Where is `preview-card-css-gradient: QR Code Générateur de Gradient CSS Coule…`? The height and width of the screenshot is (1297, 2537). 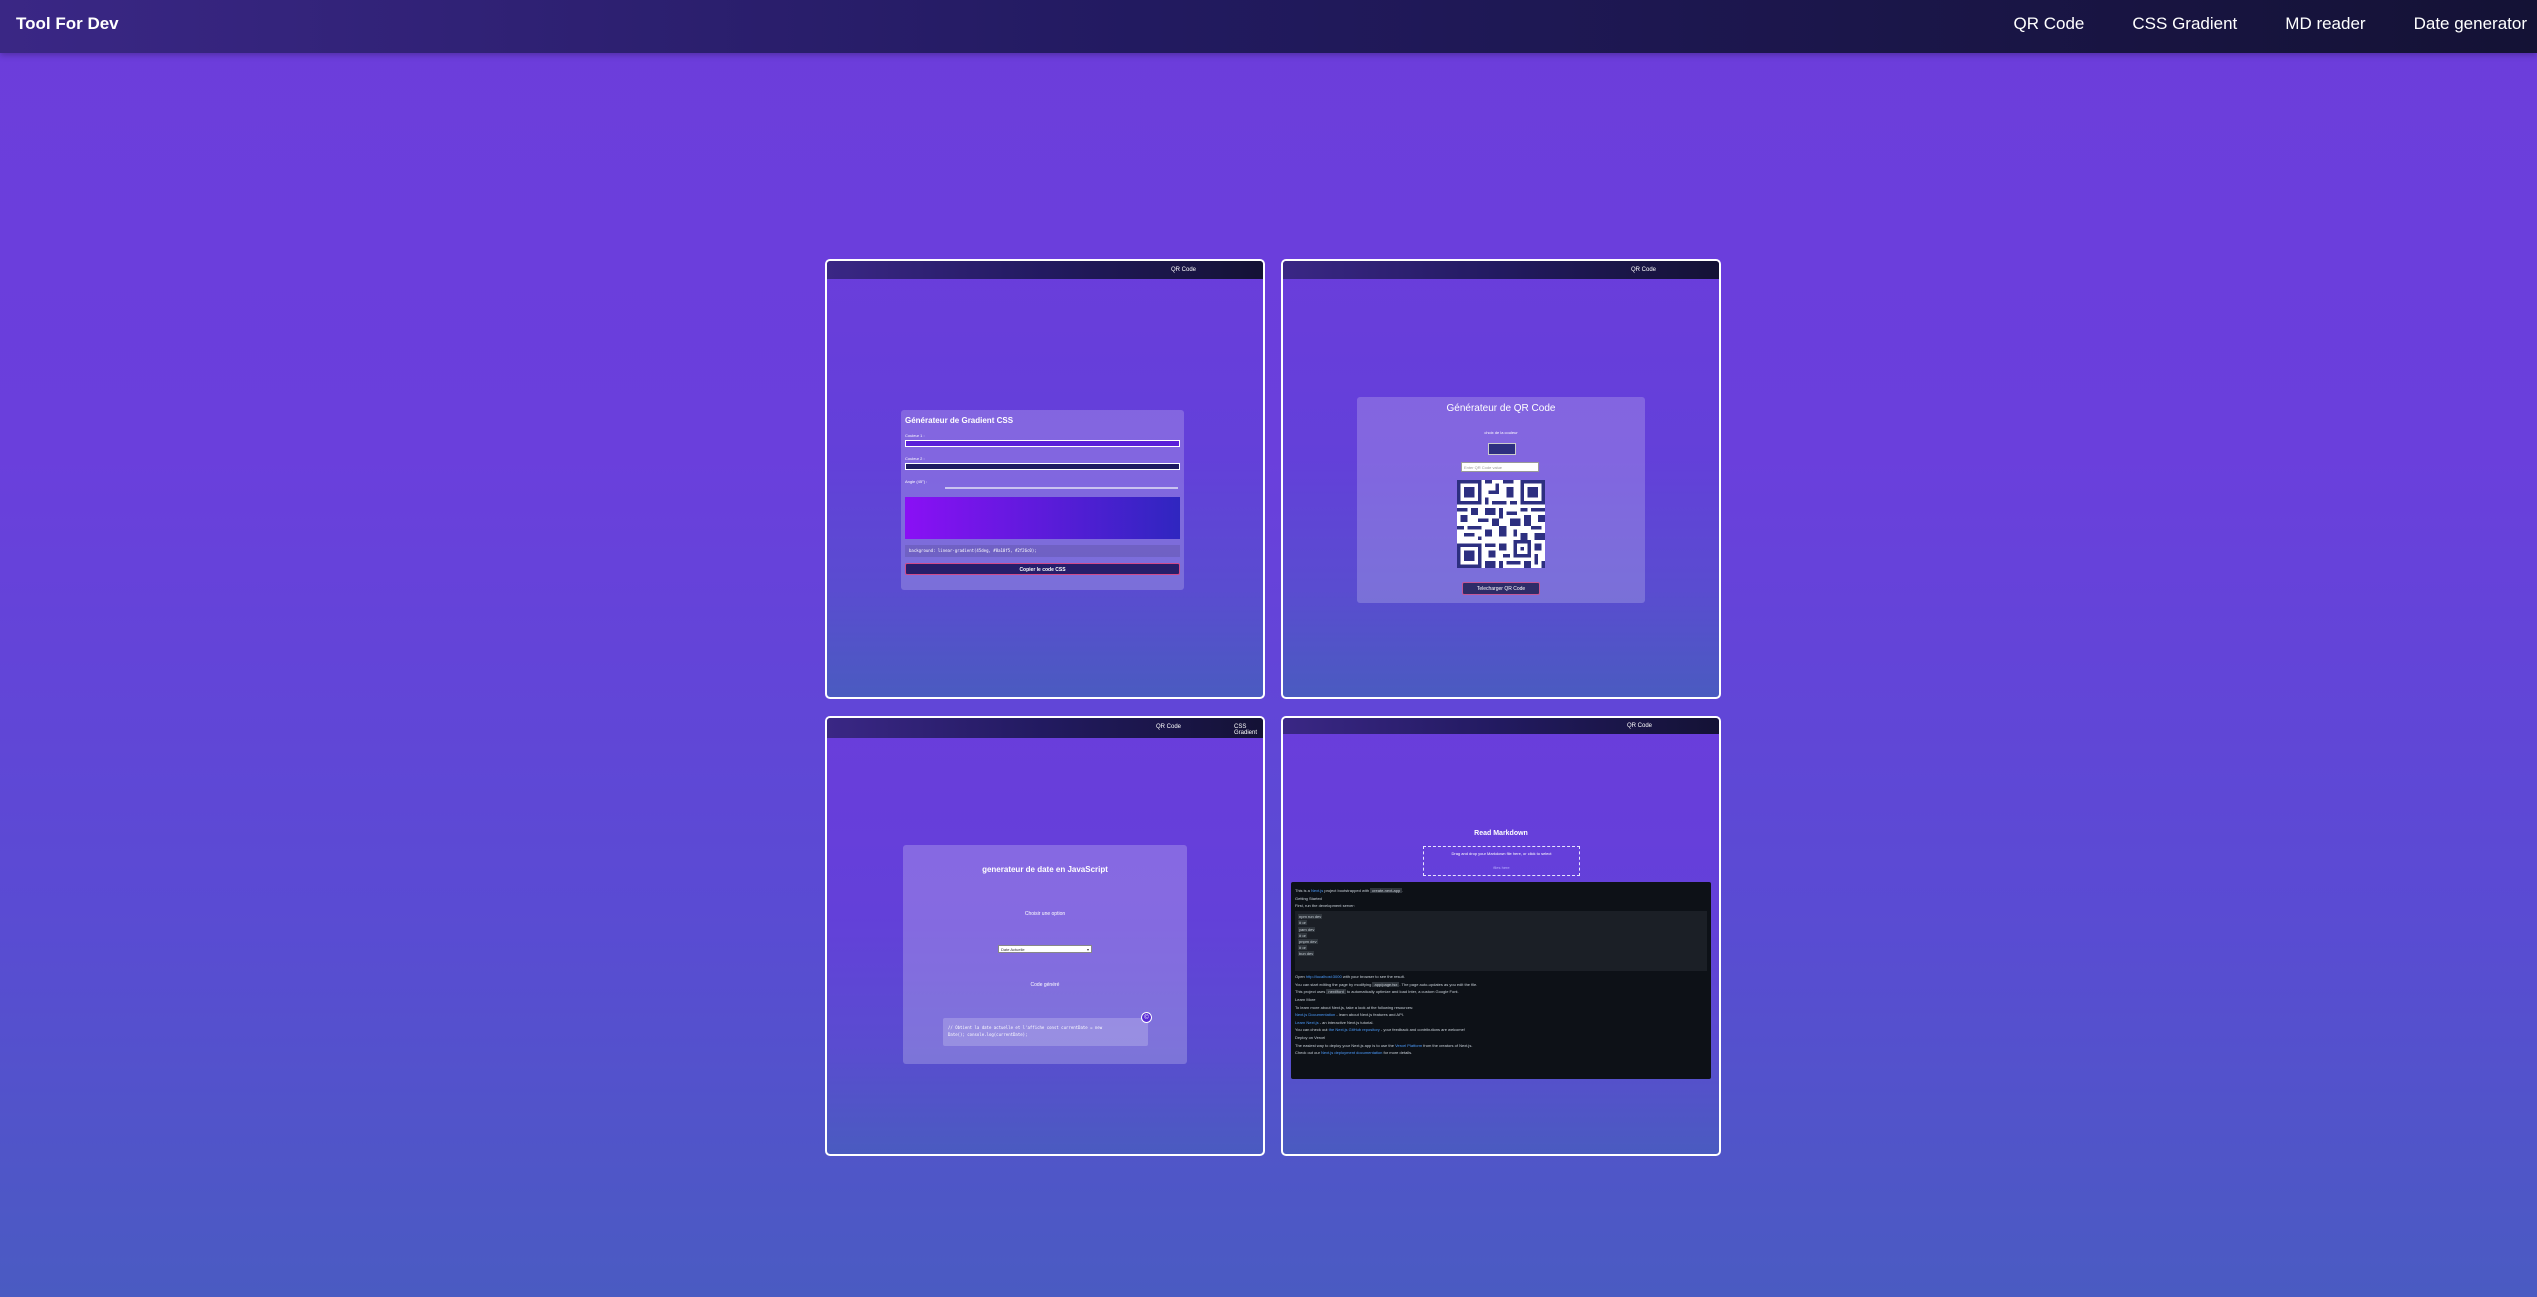
preview-card-css-gradient: QR Code Générateur de Gradient CSS Coule… is located at coordinates (1045, 479).